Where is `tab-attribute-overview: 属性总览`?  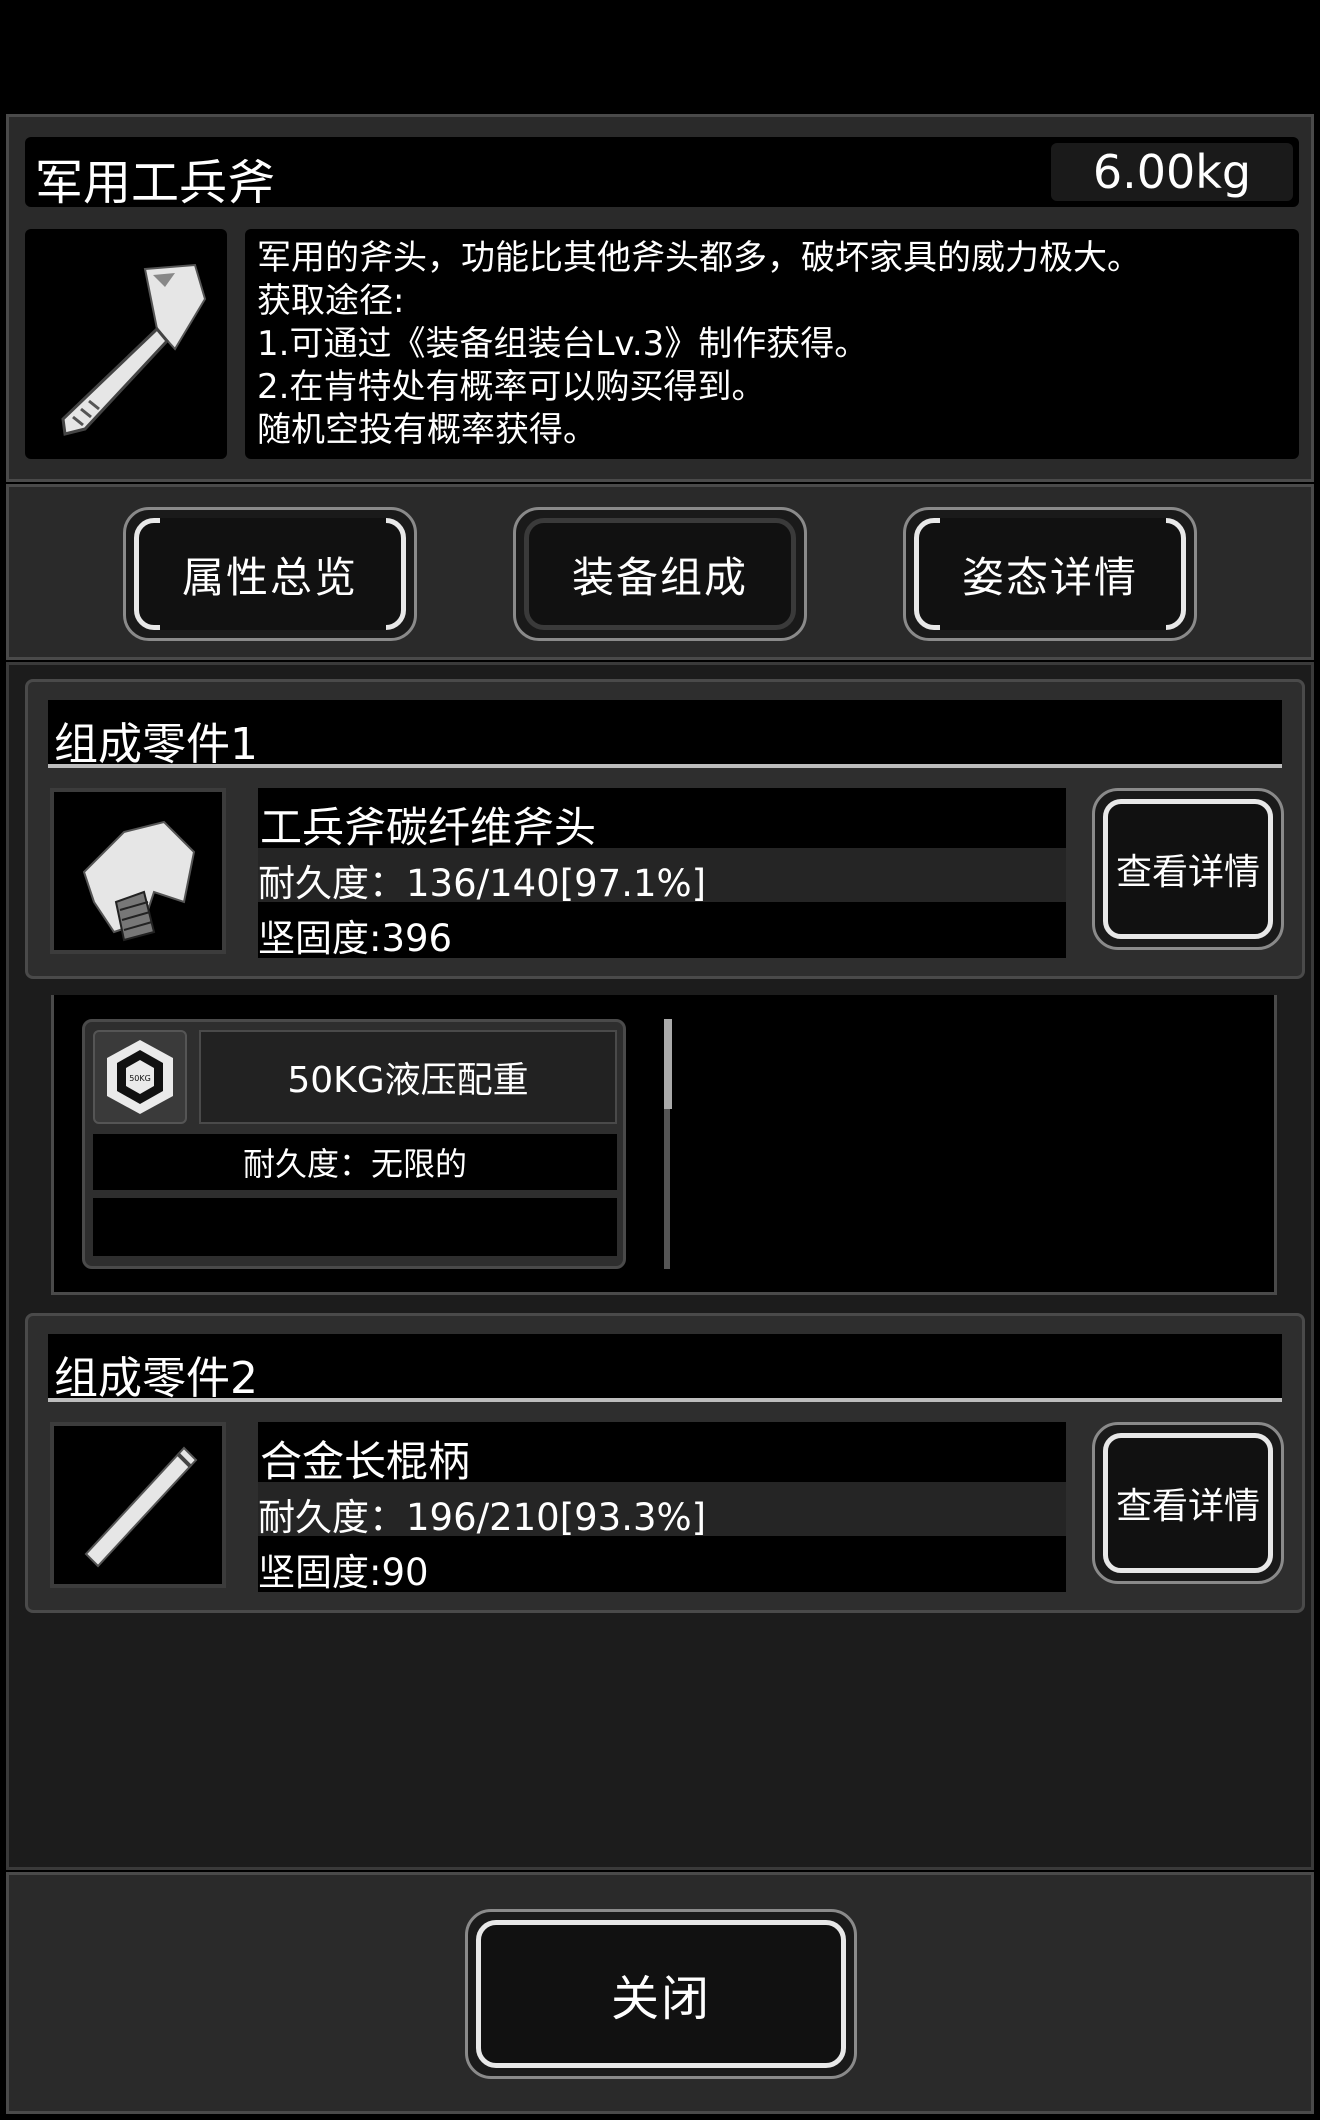
tab-attribute-overview: 属性总览 is located at coordinates (270, 574).